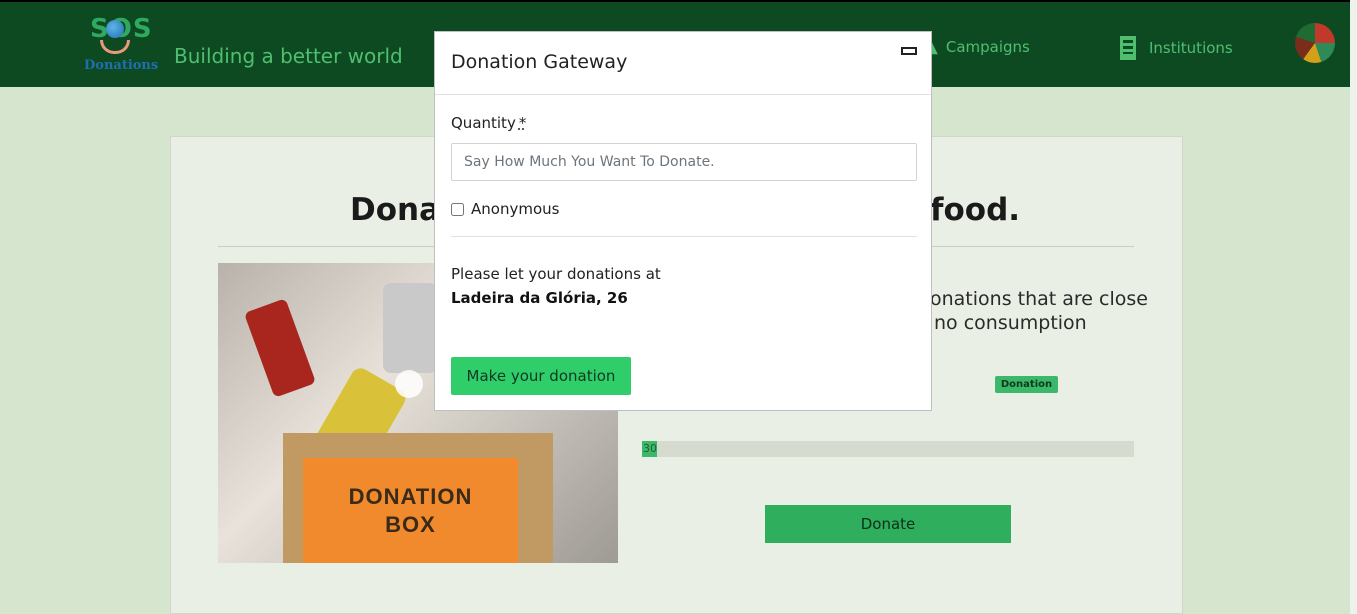 The width and height of the screenshot is (1357, 614). What do you see at coordinates (483, 123) in the screenshot?
I see `quantity-label-text: Quantity` at bounding box center [483, 123].